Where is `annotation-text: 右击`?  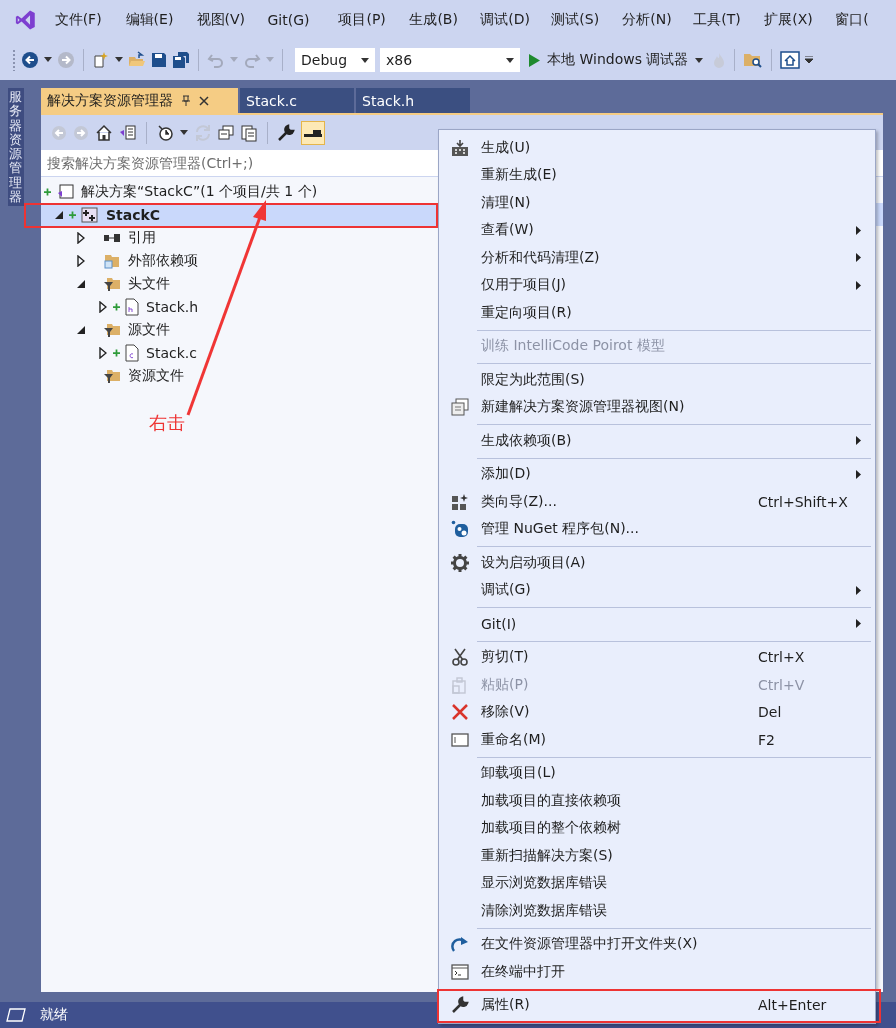
annotation-text: 右击 is located at coordinates (167, 423).